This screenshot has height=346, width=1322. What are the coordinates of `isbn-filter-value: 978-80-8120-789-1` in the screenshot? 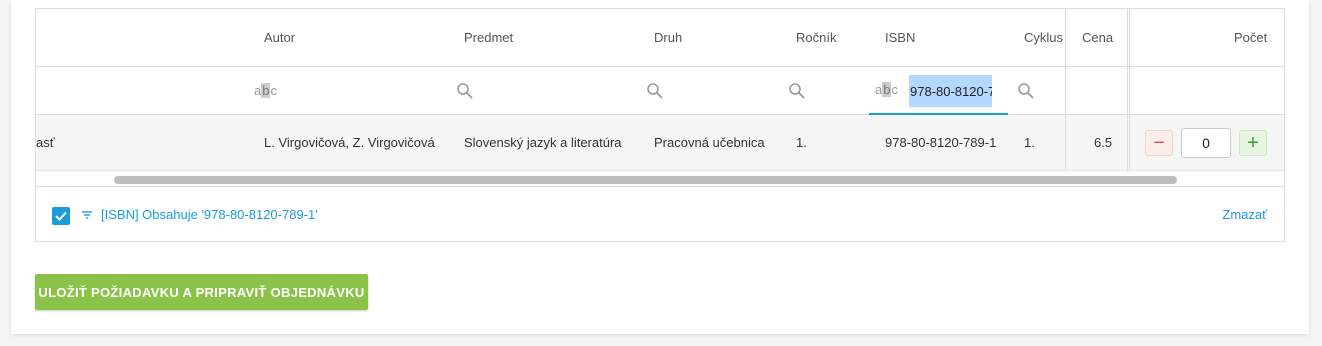 It's located at (950, 91).